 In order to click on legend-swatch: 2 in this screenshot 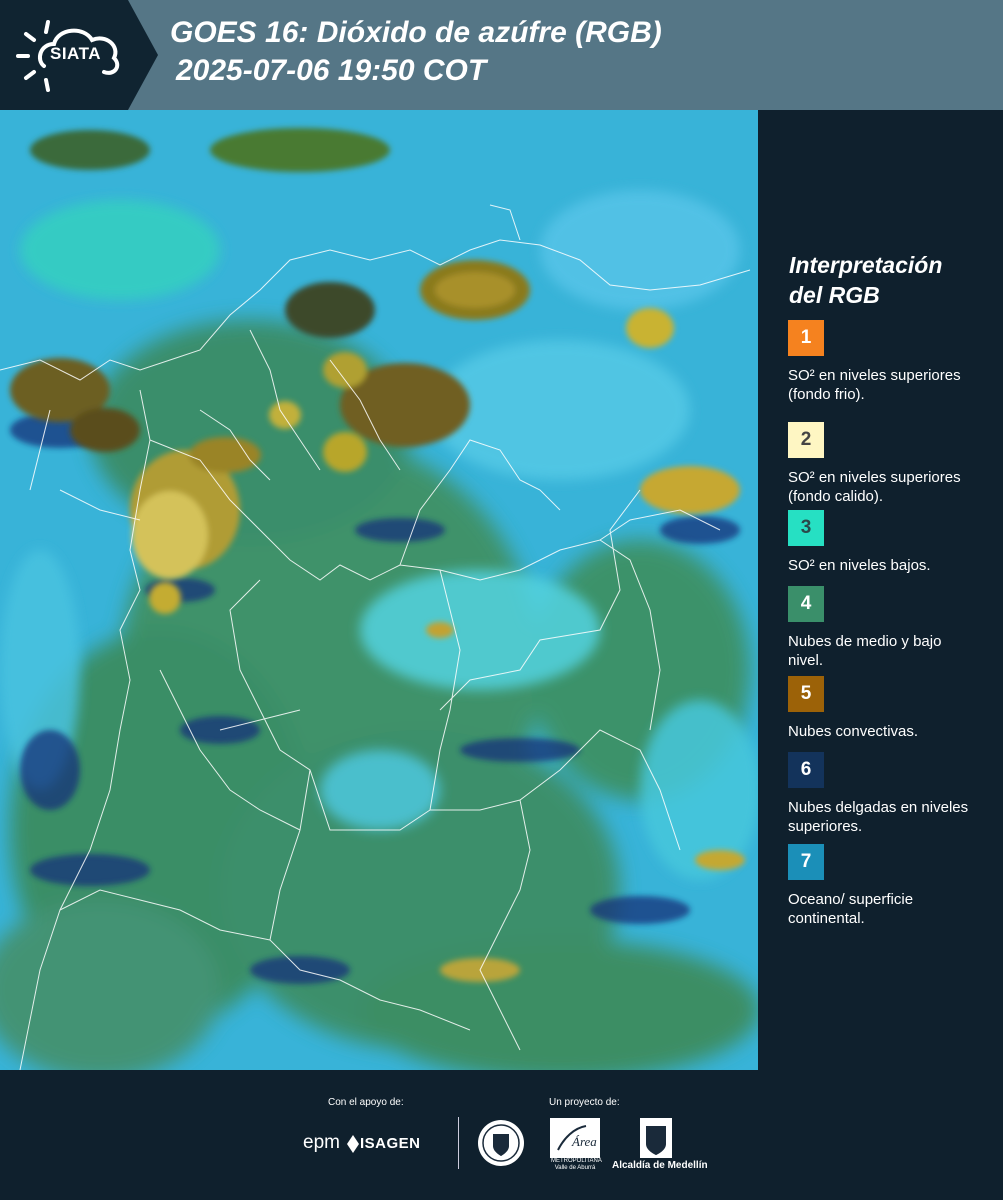, I will do `click(806, 440)`.